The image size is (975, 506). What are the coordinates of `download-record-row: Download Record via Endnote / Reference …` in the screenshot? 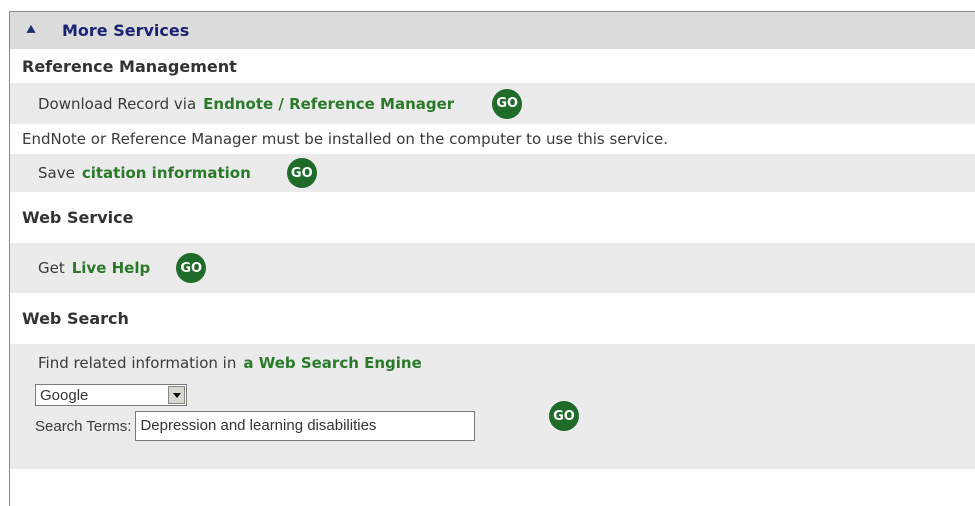 It's located at (492, 103).